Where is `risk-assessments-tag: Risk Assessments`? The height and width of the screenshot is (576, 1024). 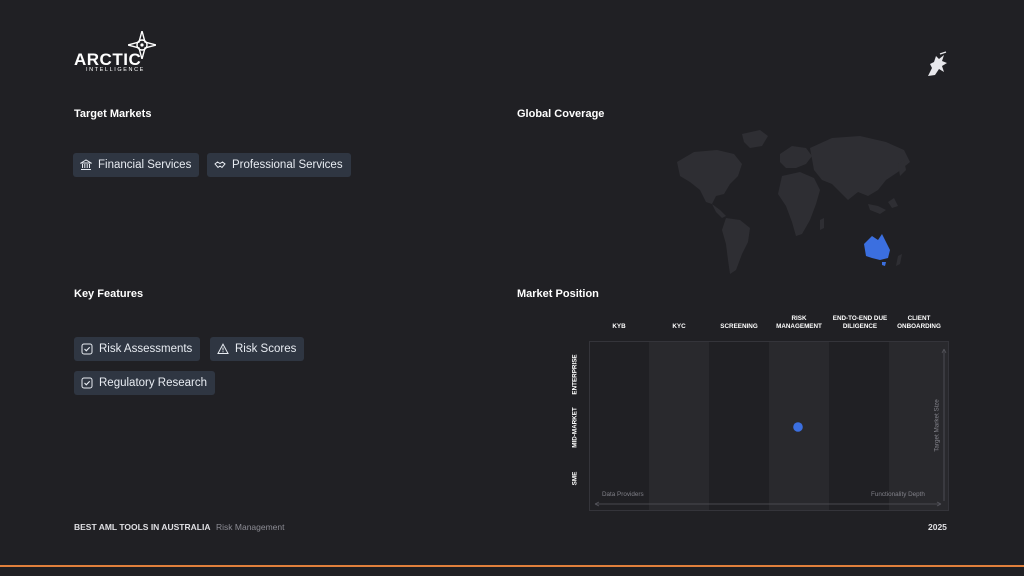 risk-assessments-tag: Risk Assessments is located at coordinates (137, 349).